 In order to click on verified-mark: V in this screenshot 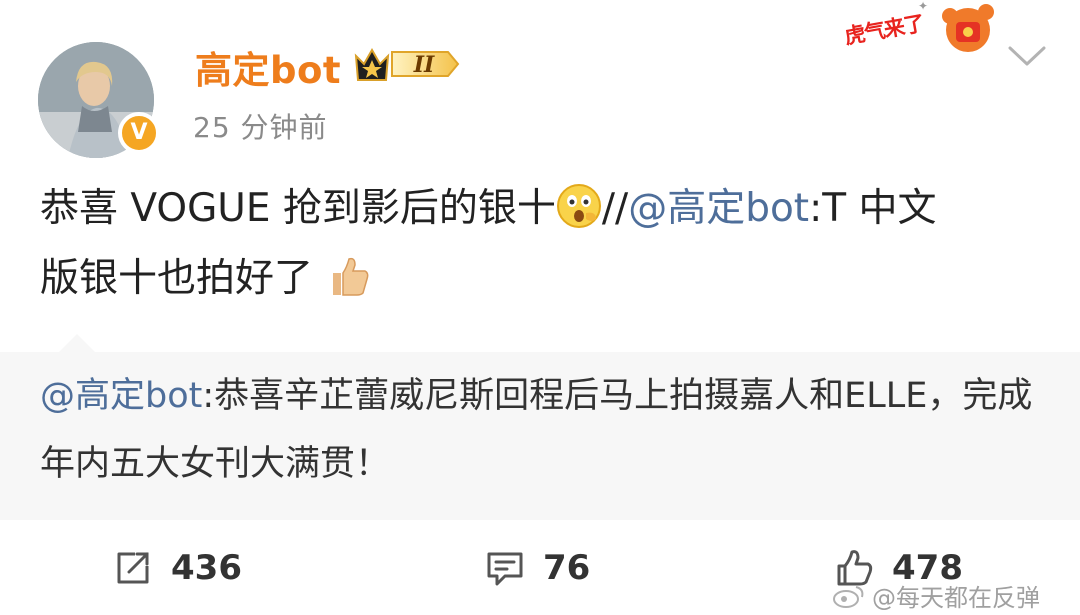, I will do `click(139, 132)`.